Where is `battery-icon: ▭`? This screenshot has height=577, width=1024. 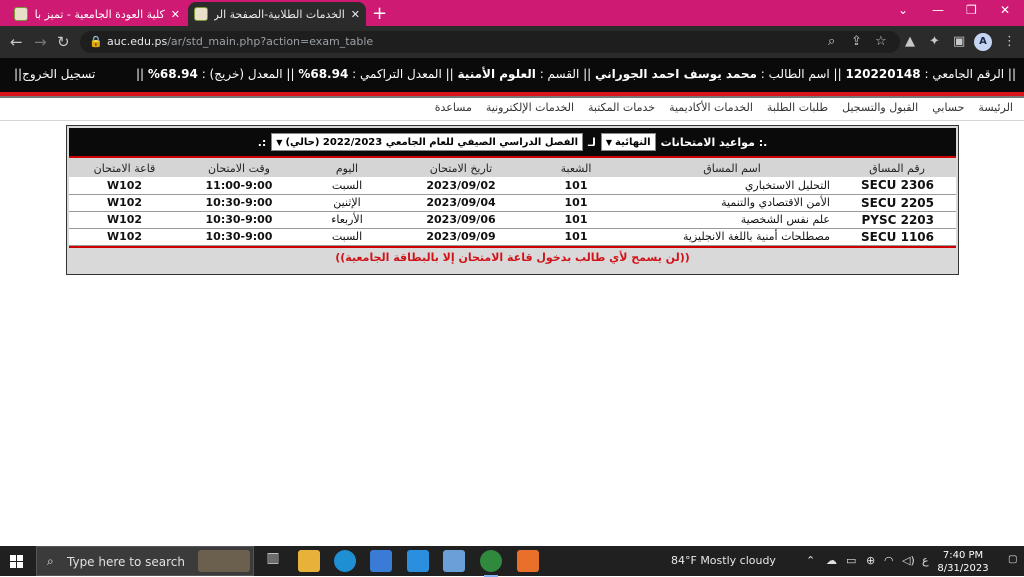
battery-icon: ▭ is located at coordinates (851, 560).